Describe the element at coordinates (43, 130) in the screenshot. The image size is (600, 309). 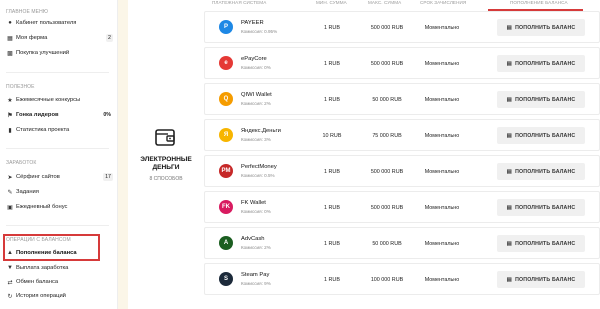
I see `sidebar-item-label: Статистика проекта` at that location.